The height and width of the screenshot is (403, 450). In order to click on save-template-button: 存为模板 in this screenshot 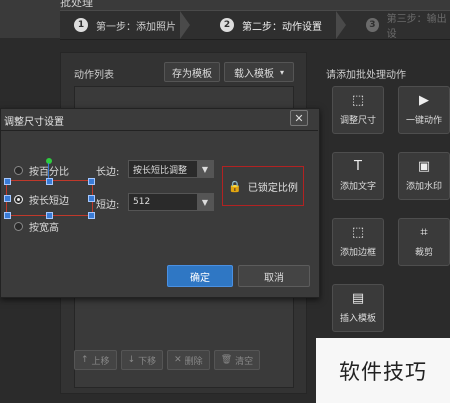, I will do `click(192, 72)`.